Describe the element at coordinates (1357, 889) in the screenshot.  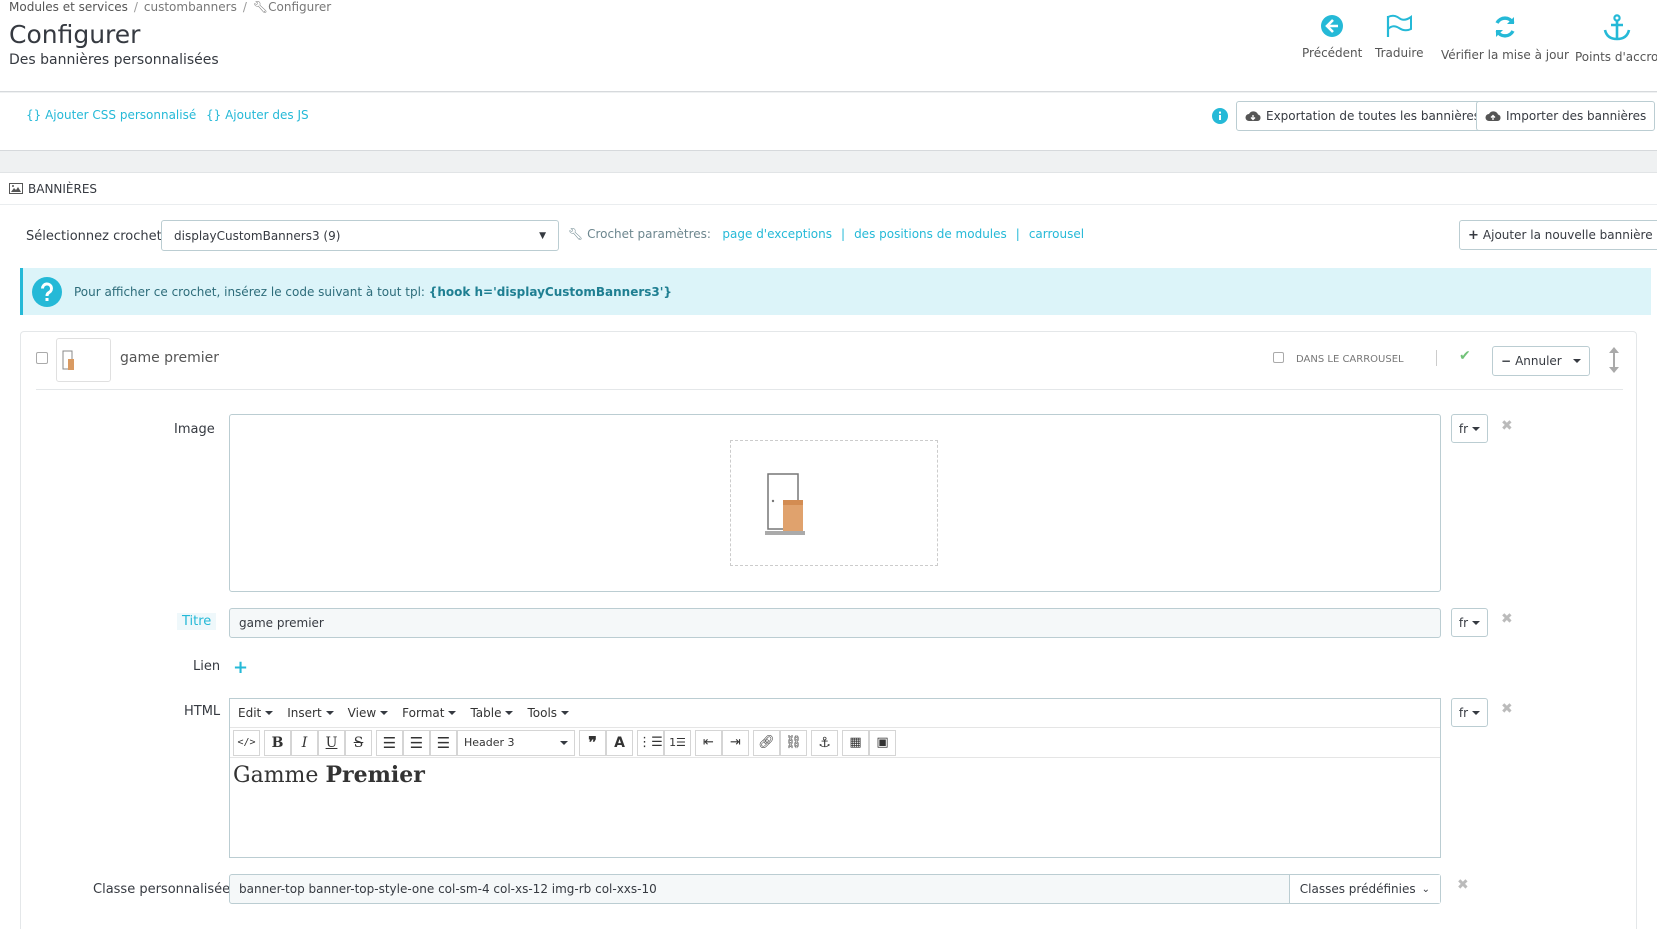
I see `predefined-classes-label: Classes prédéfinies` at that location.